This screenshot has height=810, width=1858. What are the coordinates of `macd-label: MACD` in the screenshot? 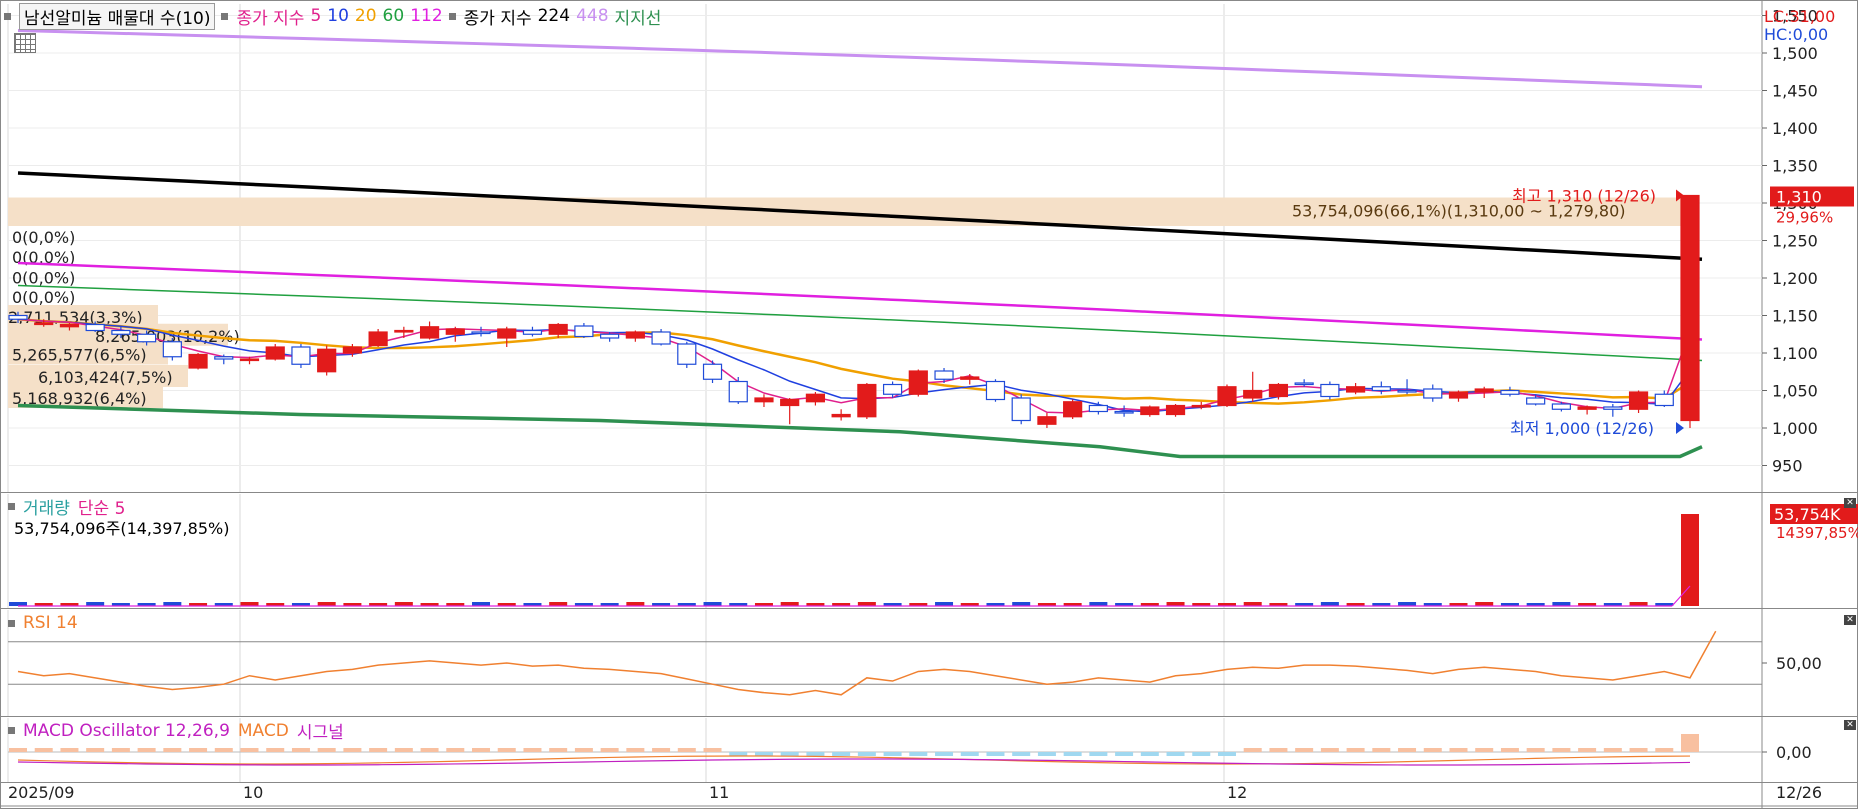 It's located at (263, 731).